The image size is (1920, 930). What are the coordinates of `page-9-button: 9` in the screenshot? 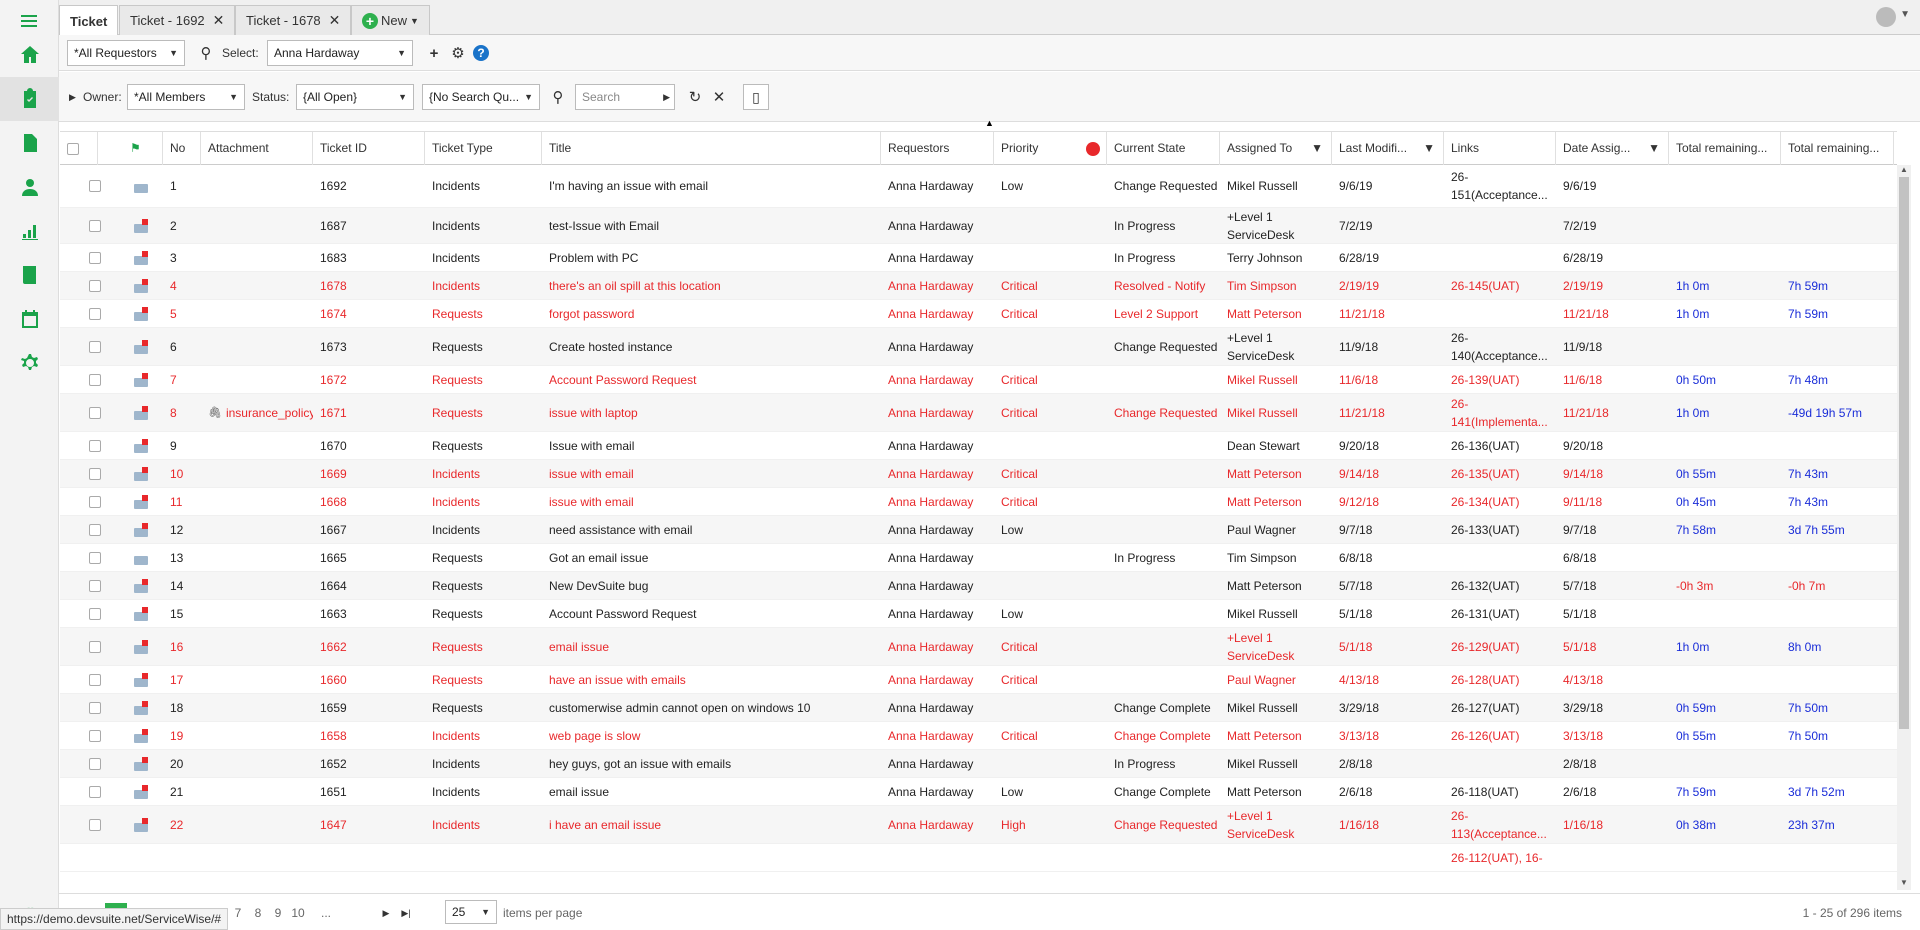 It's located at (278, 913).